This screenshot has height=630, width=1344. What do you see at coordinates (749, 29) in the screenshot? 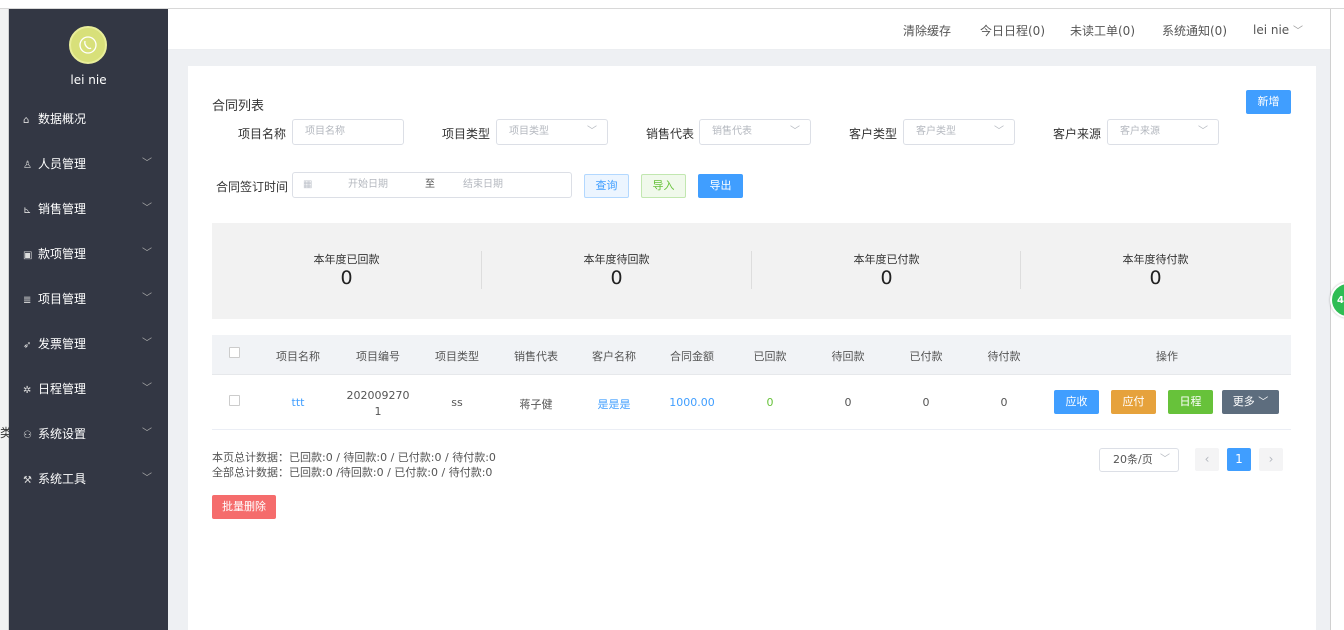
I see `top-header: 清除缓存 今日日程(0) 未读工单(0) 系统通知(0) lei nie ﹀` at bounding box center [749, 29].